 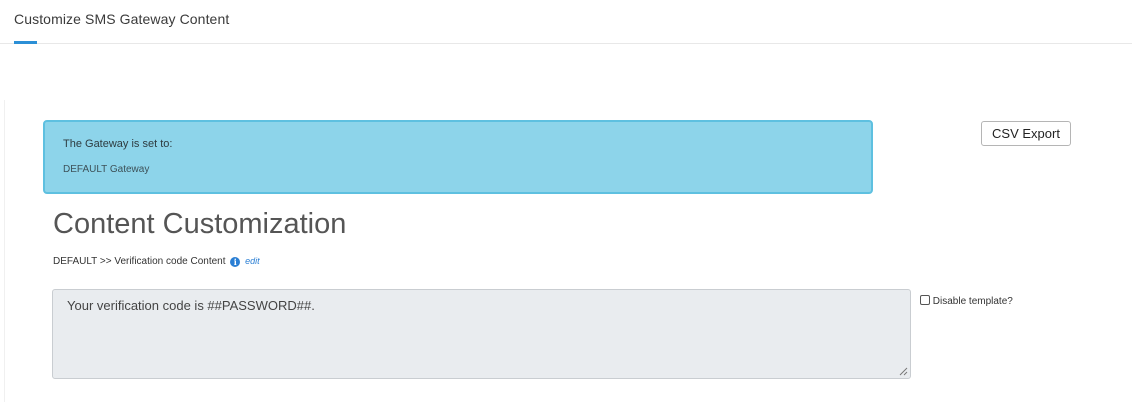 I want to click on page-title: Content Customization, so click(x=200, y=224).